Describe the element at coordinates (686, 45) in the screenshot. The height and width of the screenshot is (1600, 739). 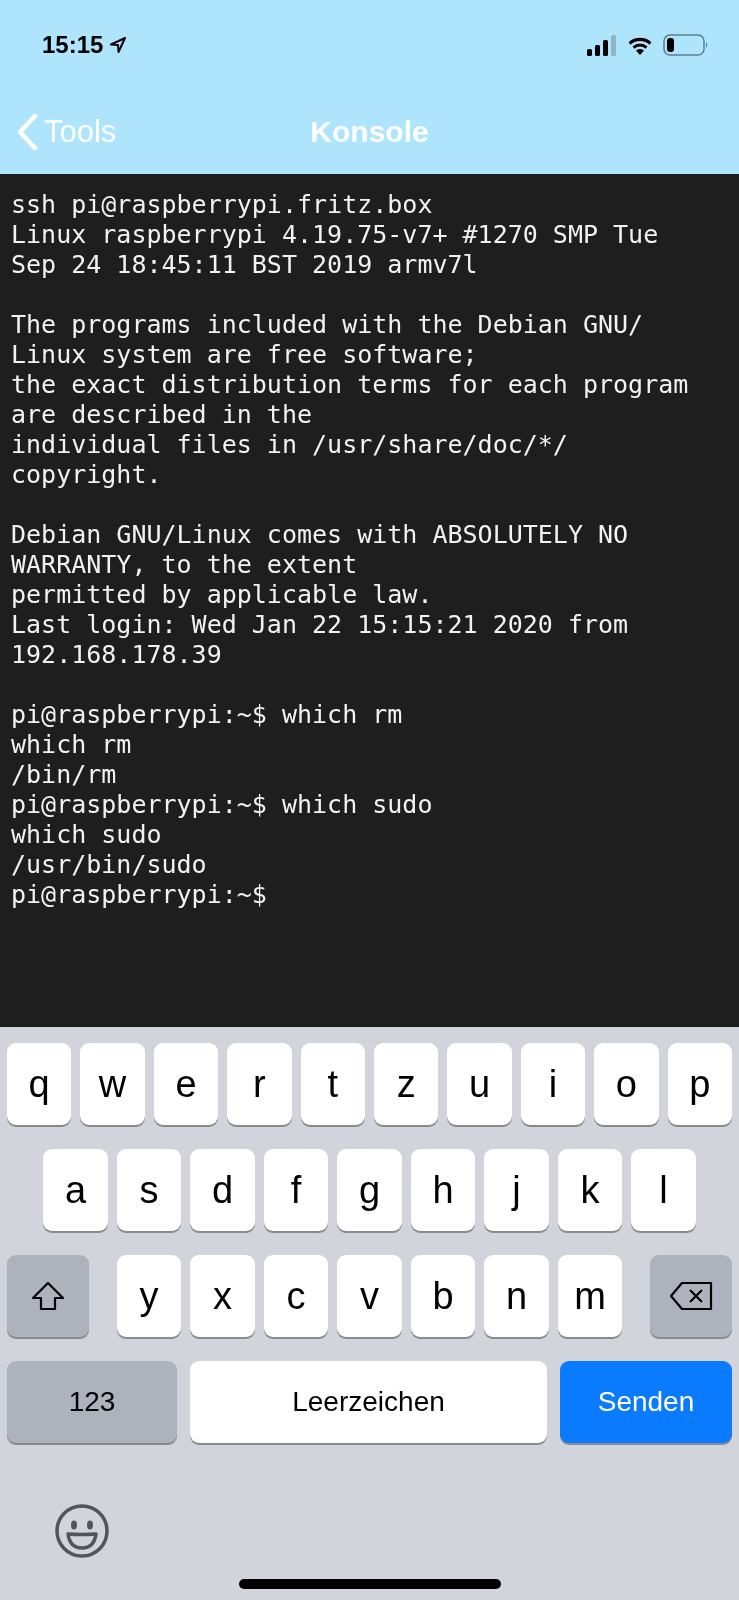
I see `battery-icon` at that location.